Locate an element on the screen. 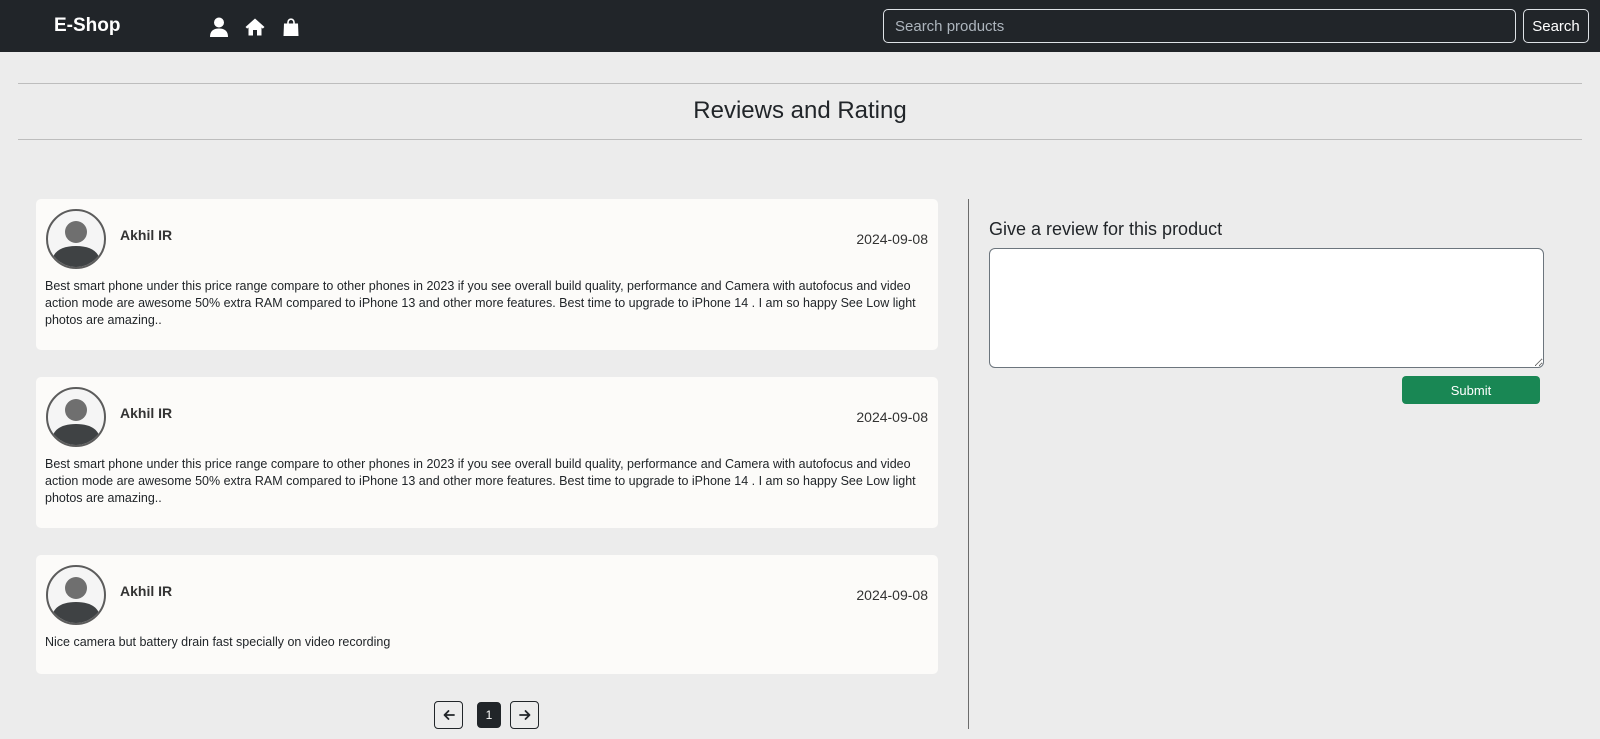  arrow-left-icon is located at coordinates (449, 715).